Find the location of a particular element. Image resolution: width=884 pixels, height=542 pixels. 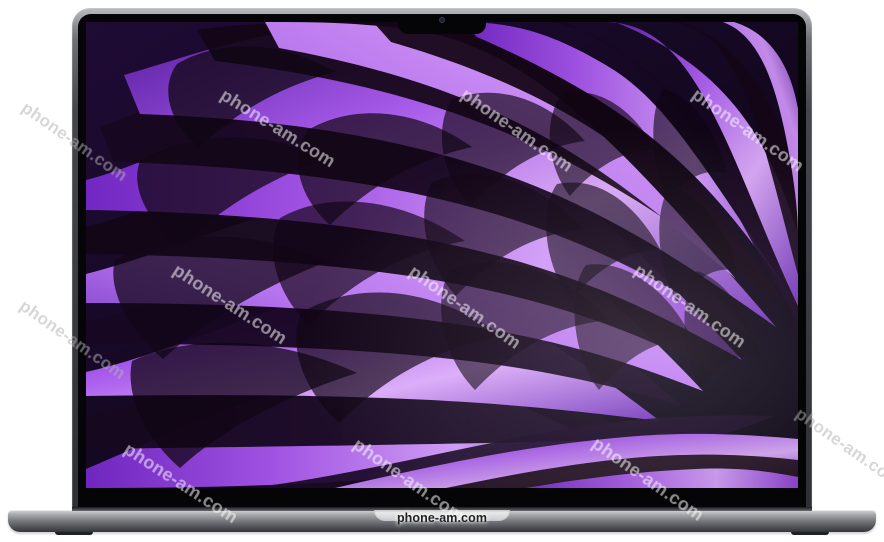

website-label: phone-am.com is located at coordinates (442, 518).